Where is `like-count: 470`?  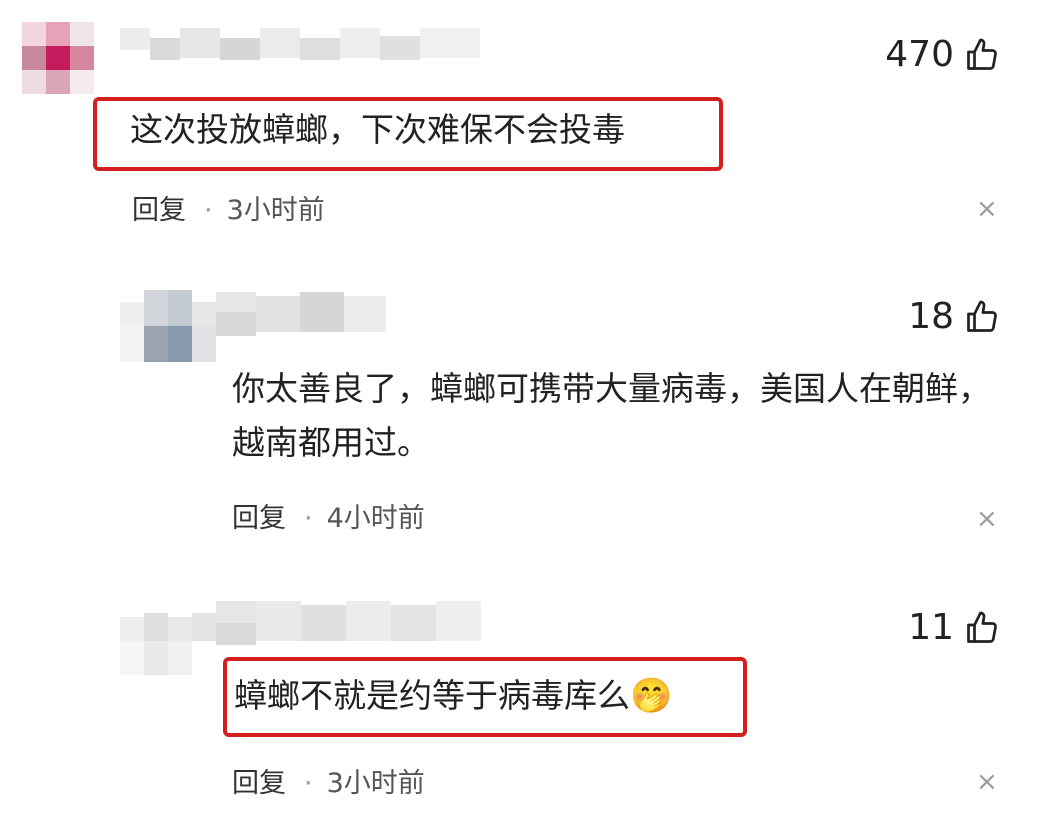 like-count: 470 is located at coordinates (942, 54).